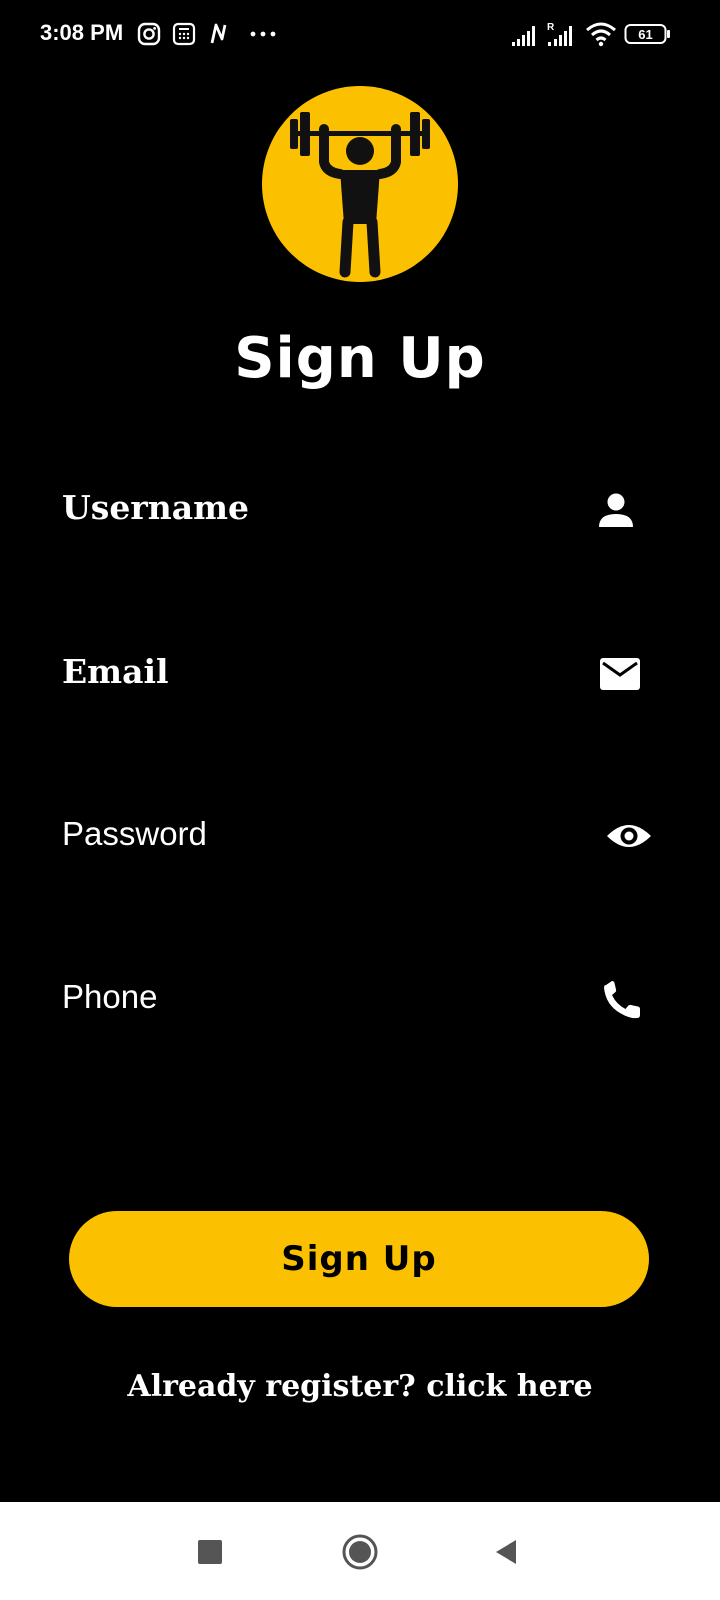 Image resolution: width=720 pixels, height=1600 pixels. What do you see at coordinates (523, 36) in the screenshot?
I see `signal-icon` at bounding box center [523, 36].